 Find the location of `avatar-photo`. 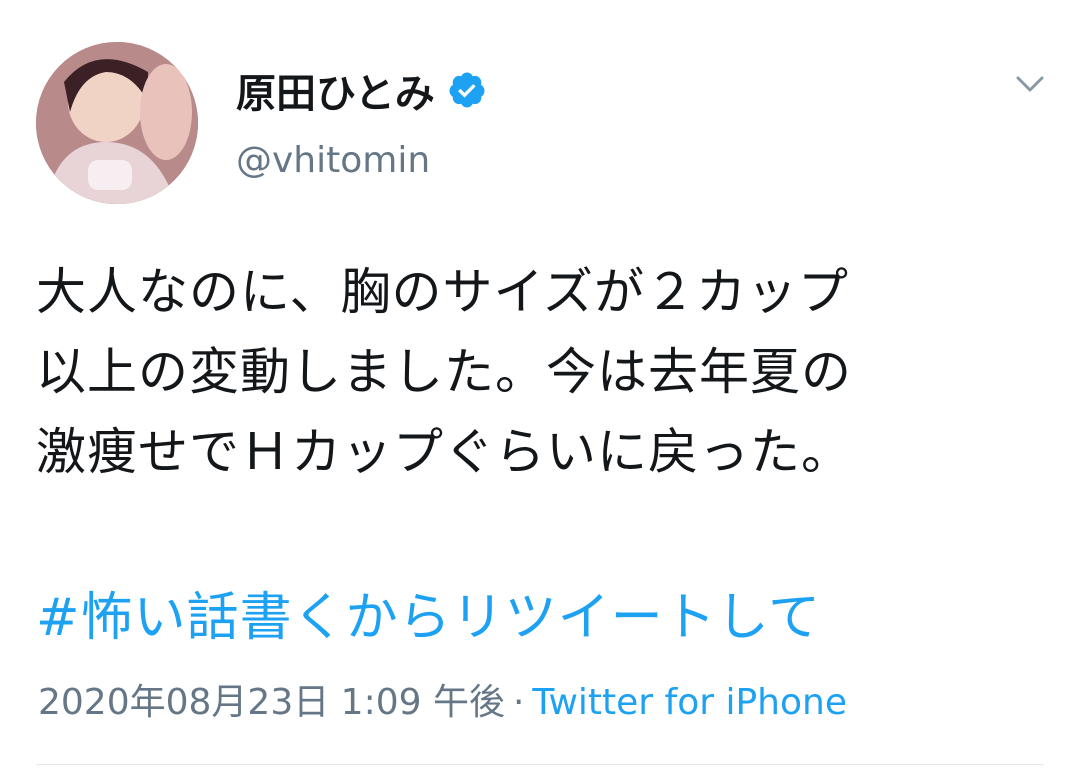

avatar-photo is located at coordinates (117, 123).